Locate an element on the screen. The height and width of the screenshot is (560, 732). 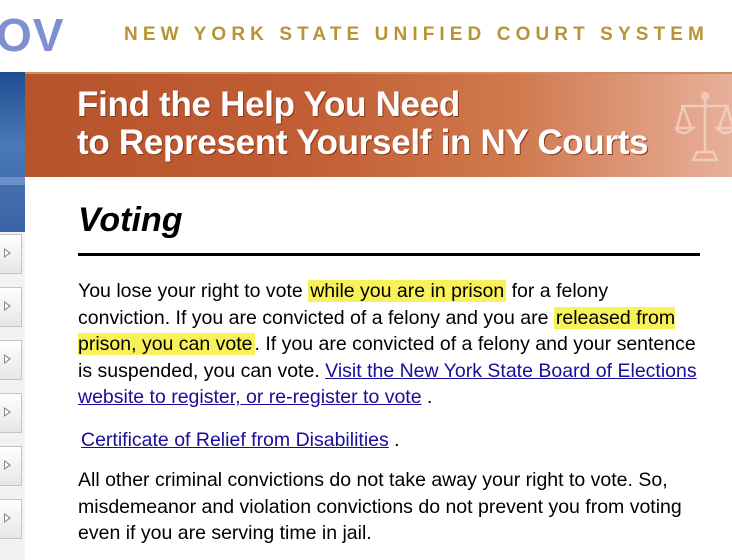
page-title: Voting is located at coordinates (130, 220).